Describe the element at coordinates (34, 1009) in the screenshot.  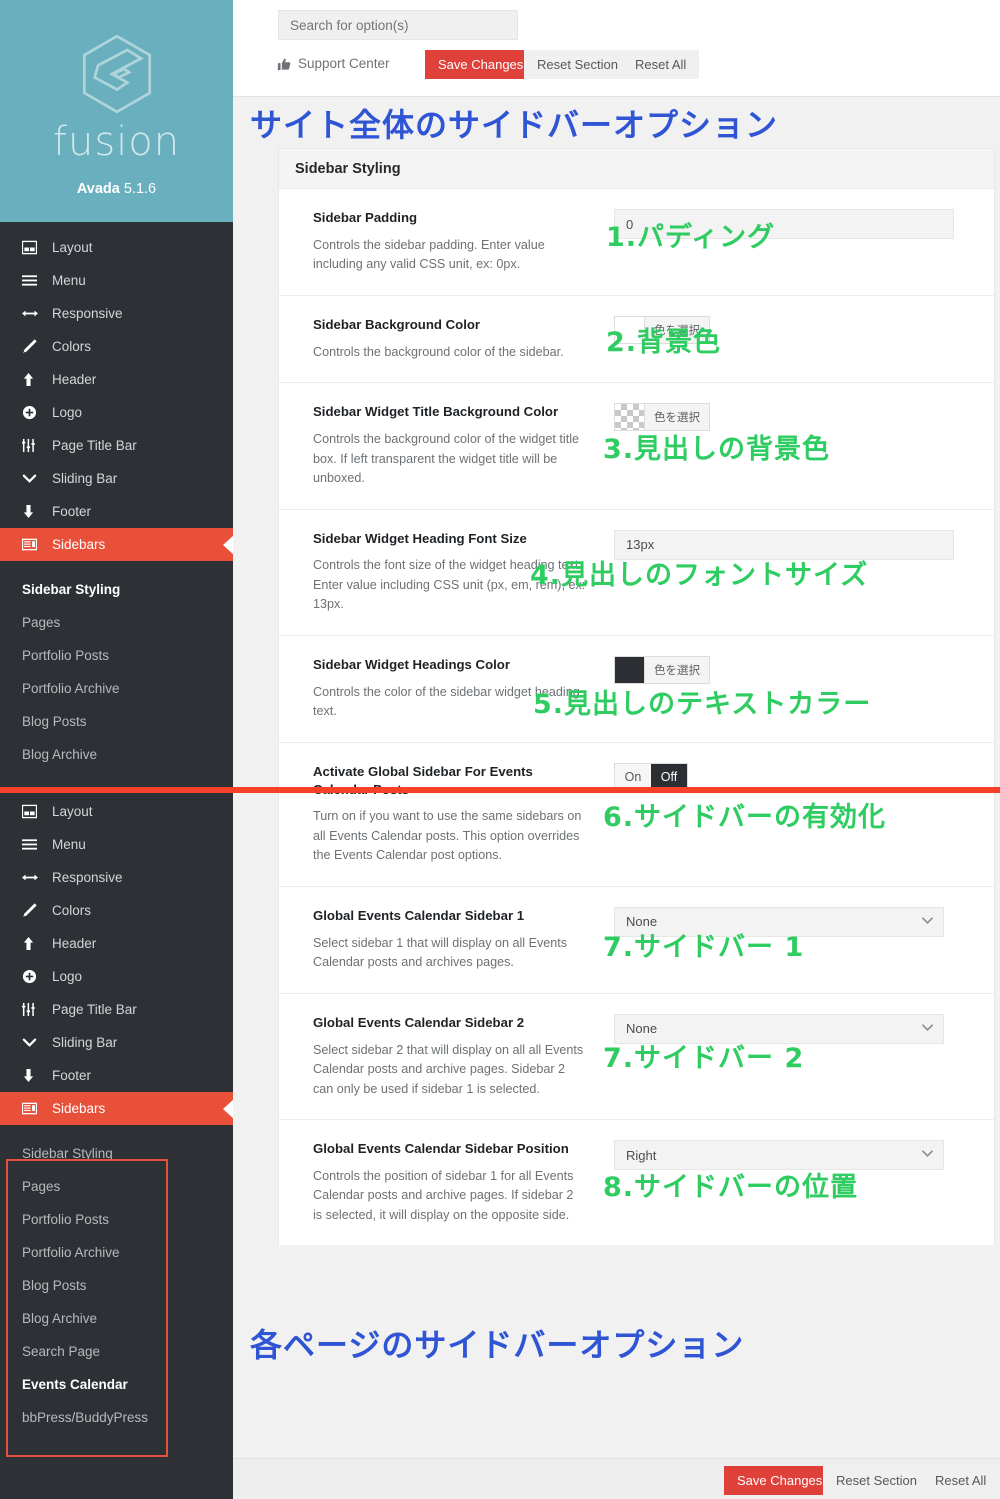
I see `sliders-icon` at that location.